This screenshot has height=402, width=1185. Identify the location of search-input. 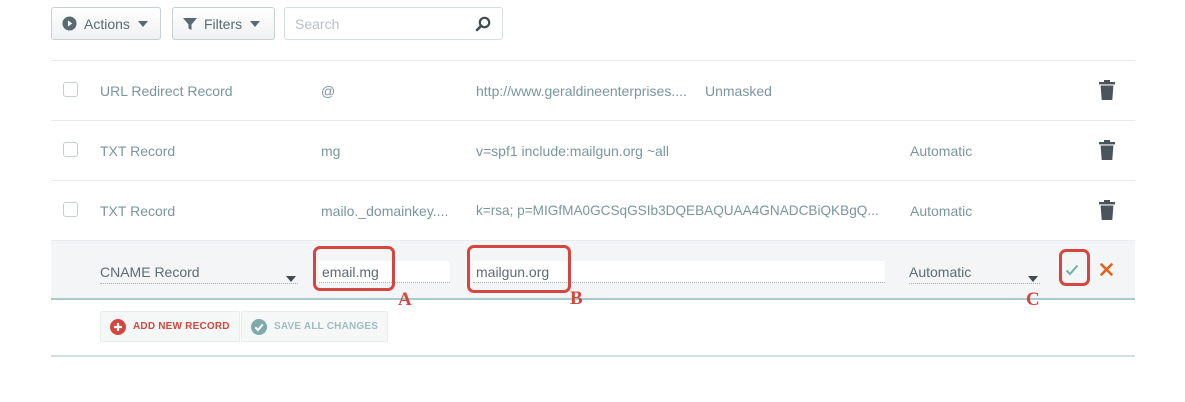
(378, 24).